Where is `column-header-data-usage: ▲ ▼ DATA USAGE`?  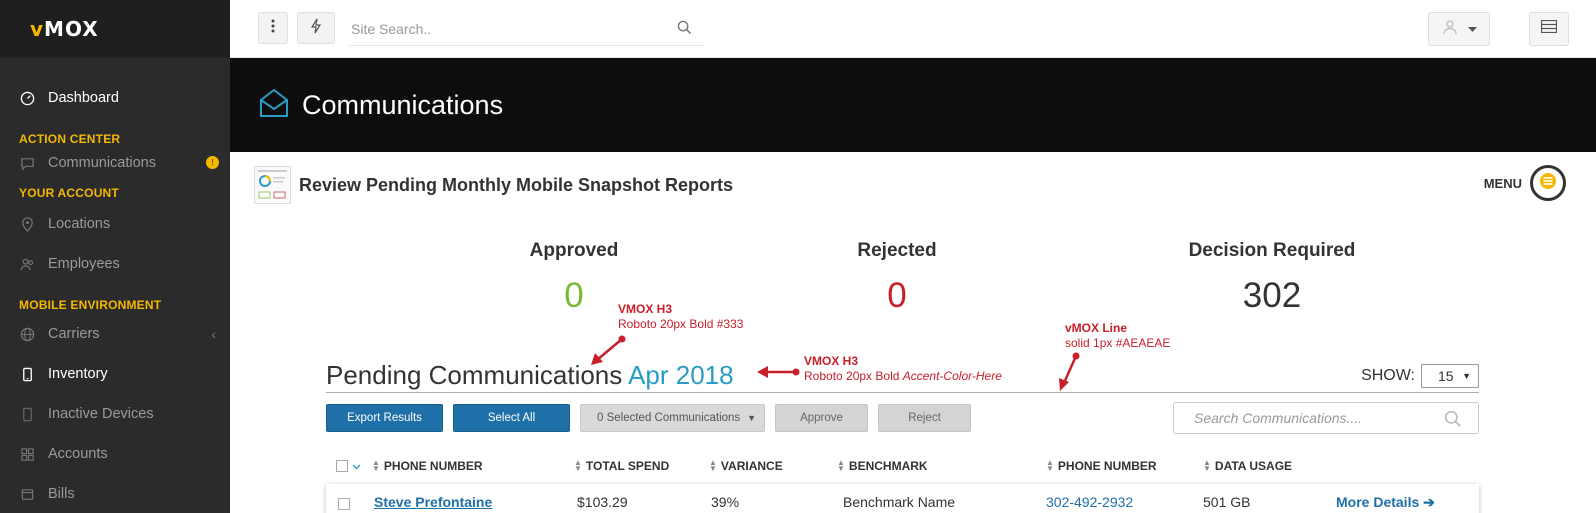 column-header-data-usage: ▲ ▼ DATA USAGE is located at coordinates (1248, 466).